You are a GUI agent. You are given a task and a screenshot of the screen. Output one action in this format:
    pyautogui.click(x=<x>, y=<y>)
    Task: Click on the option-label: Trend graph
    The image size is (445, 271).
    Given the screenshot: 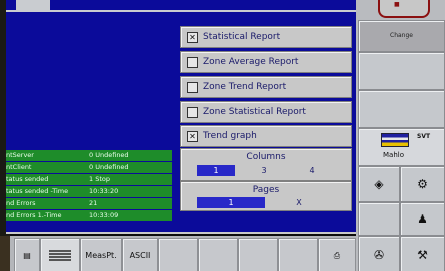 What is the action you would take?
    pyautogui.click(x=230, y=136)
    